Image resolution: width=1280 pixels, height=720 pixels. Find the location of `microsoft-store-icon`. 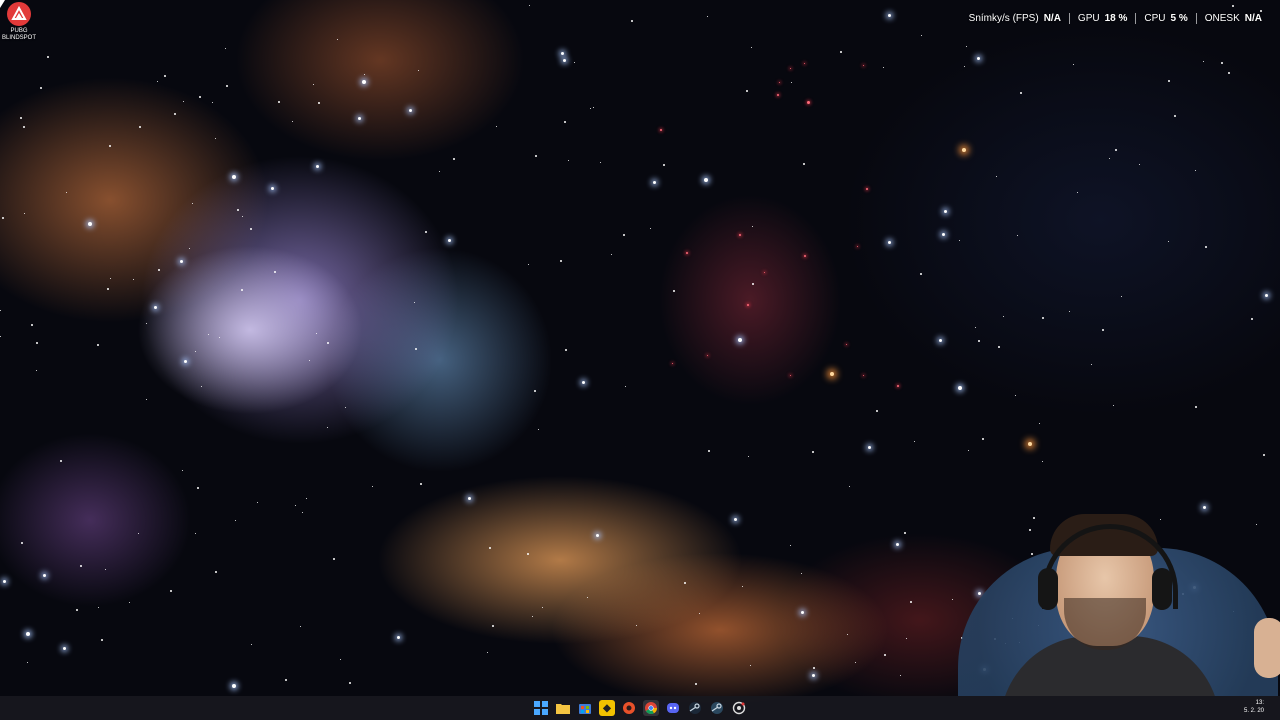

microsoft-store-icon is located at coordinates (585, 708).